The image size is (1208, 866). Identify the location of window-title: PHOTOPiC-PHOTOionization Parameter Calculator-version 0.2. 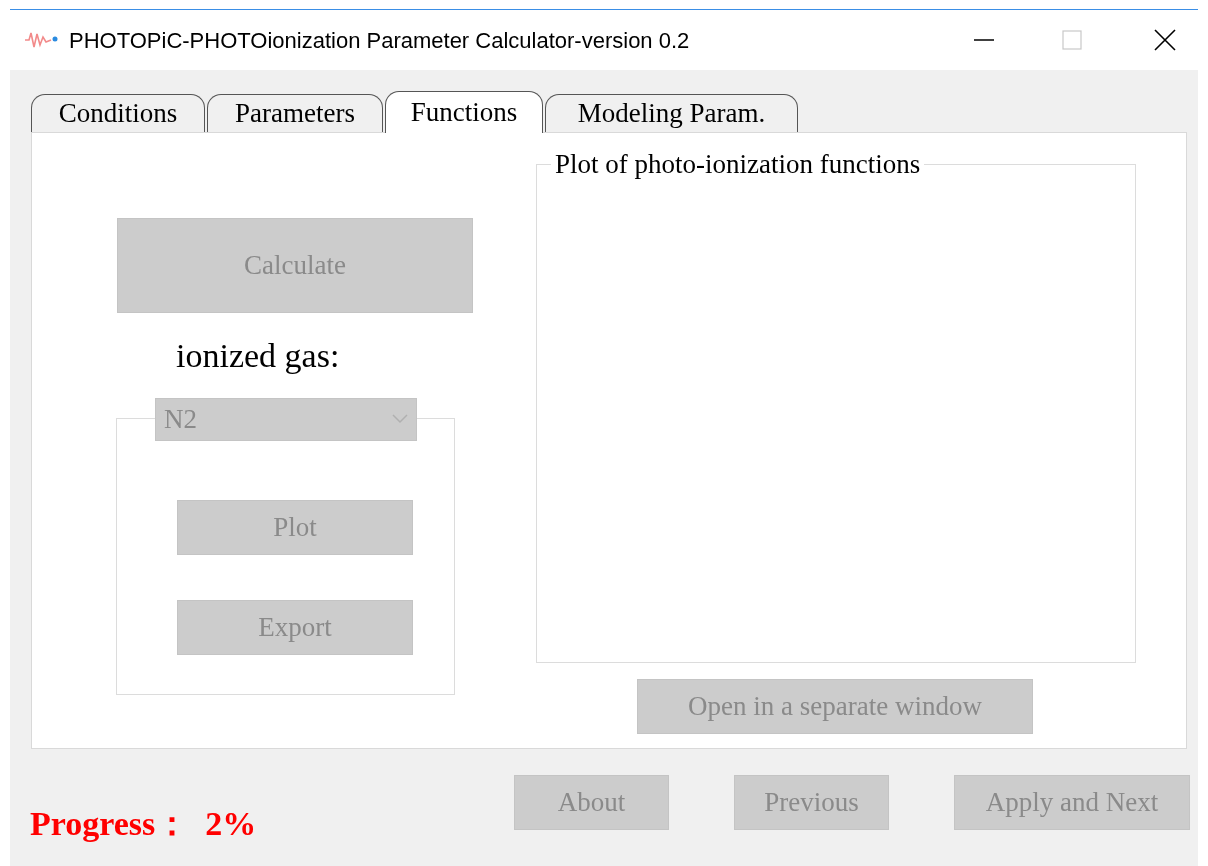
(379, 40).